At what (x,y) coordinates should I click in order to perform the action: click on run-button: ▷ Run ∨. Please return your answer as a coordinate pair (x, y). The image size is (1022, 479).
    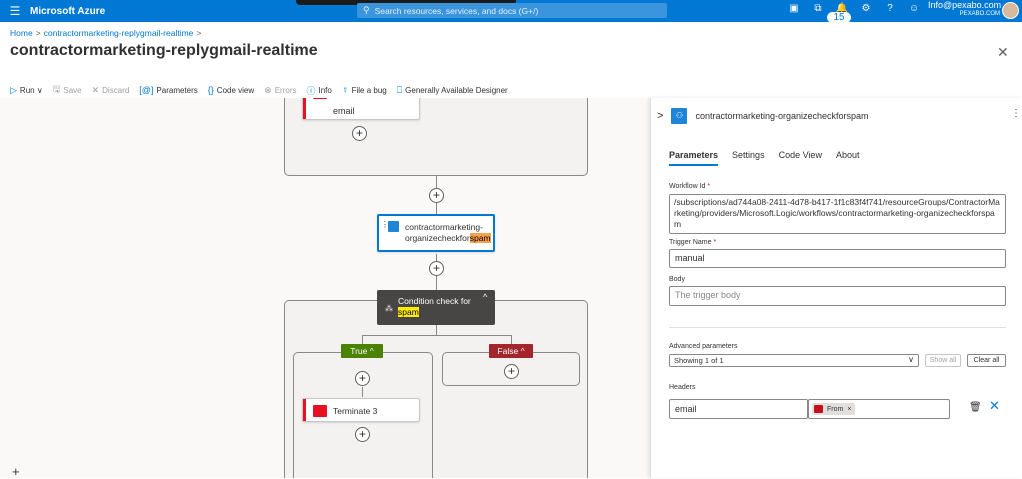
    Looking at the image, I should click on (26, 90).